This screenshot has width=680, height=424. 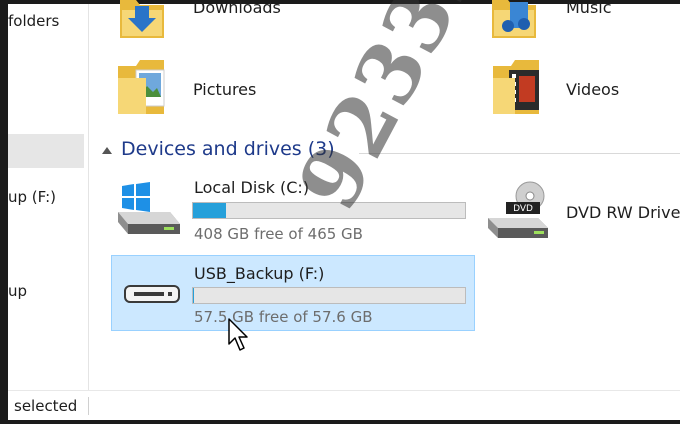 I want to click on tile-pictures: Pictures, so click(x=224, y=89).